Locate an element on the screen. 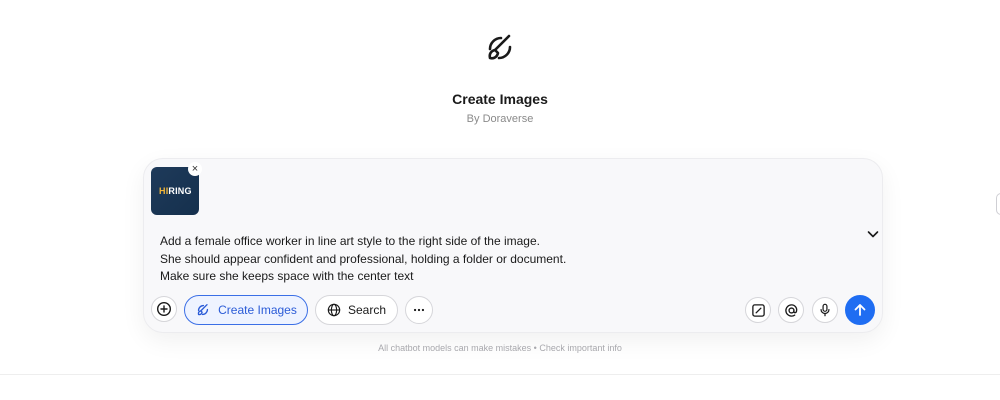 Image resolution: width=1000 pixels, height=400 pixels. chevron-down-icon is located at coordinates (873, 234).